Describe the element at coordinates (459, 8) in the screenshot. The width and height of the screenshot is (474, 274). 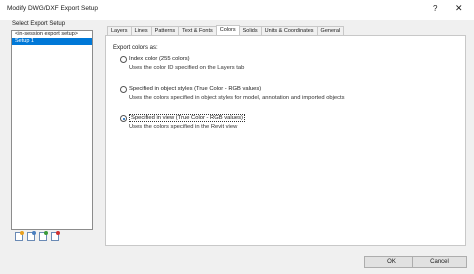
I see `close-button: ✕` at that location.